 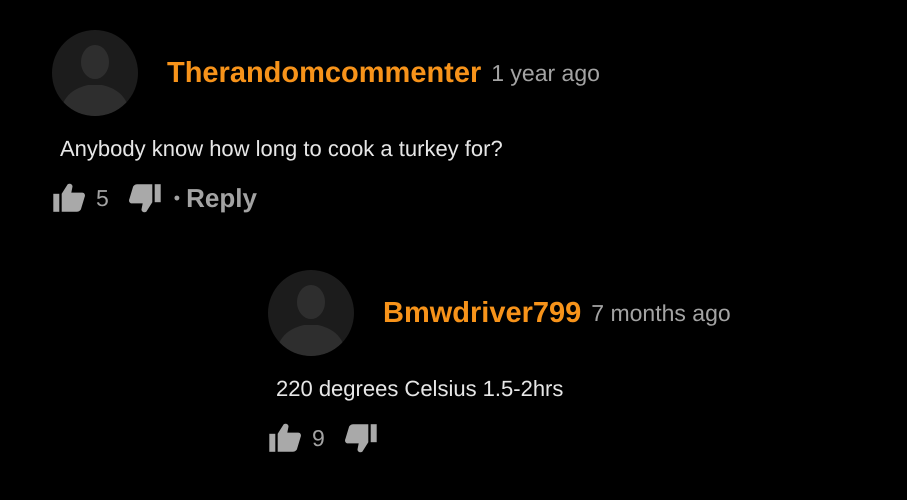 What do you see at coordinates (420, 389) in the screenshot?
I see `comment-text: 220 degrees Celsius 1.5-2hrs` at bounding box center [420, 389].